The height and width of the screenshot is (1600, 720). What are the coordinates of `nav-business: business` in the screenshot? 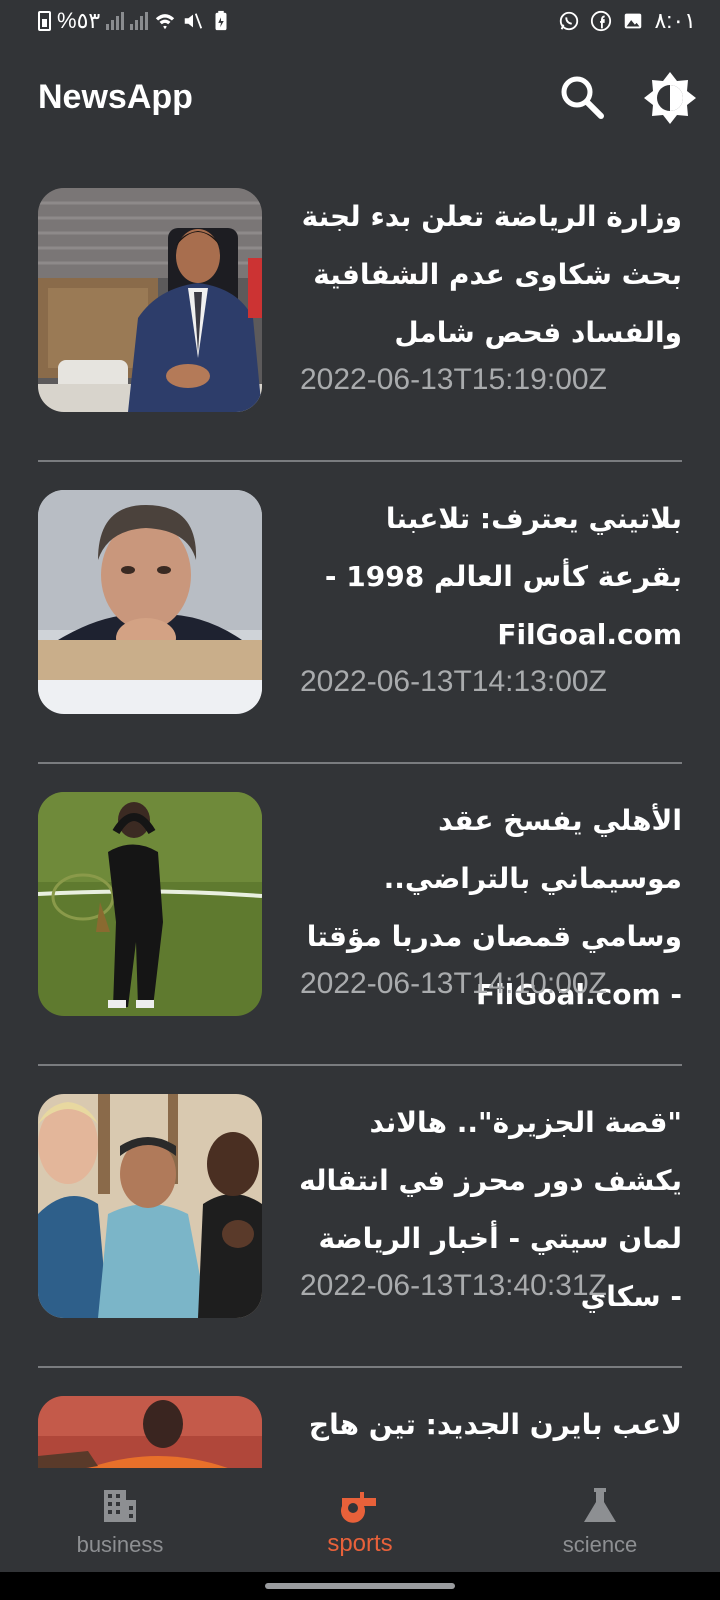 It's located at (120, 1520).